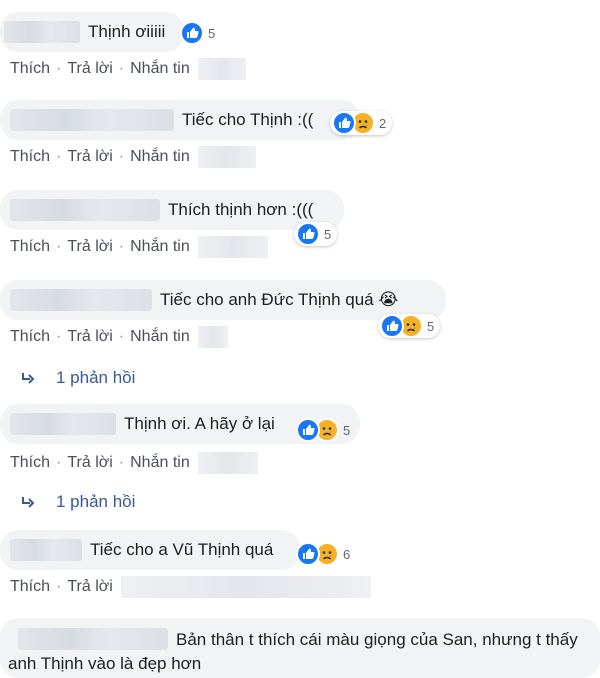 The height and width of the screenshot is (678, 600). Describe the element at coordinates (248, 119) in the screenshot. I see `comment-text: Tiếc cho Thịnh :((` at that location.